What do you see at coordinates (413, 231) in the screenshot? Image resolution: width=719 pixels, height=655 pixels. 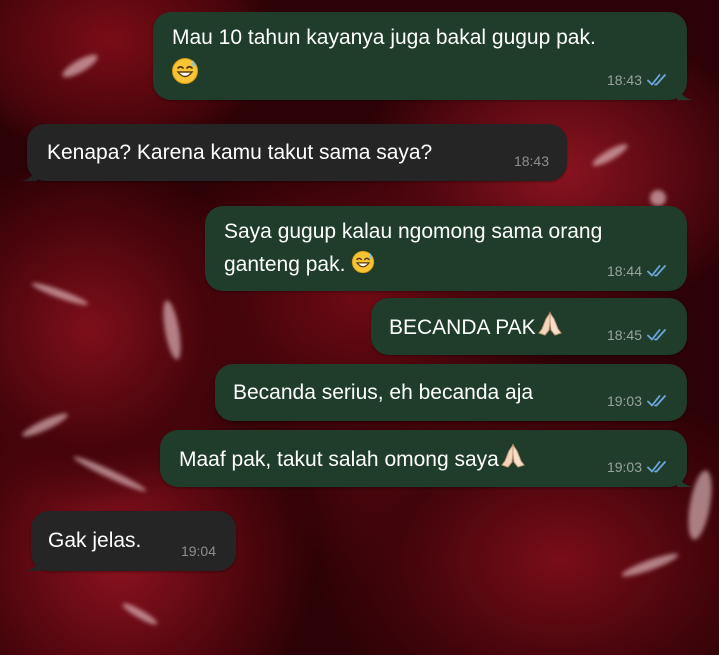 I see `message-text: Saya gugup kalau ngomong sama orang` at bounding box center [413, 231].